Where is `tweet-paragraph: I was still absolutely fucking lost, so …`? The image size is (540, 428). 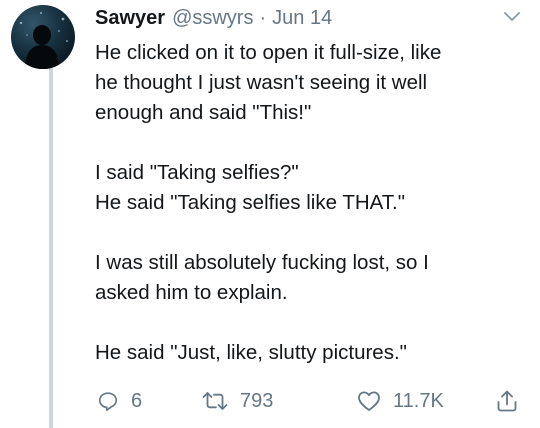 tweet-paragraph: I was still absolutely fucking lost, so … is located at coordinates (262, 277).